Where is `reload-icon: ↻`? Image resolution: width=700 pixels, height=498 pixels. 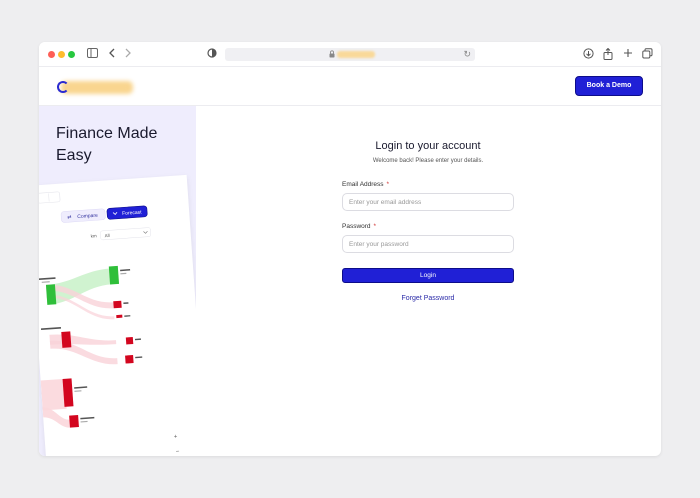 reload-icon: ↻ is located at coordinates (467, 54).